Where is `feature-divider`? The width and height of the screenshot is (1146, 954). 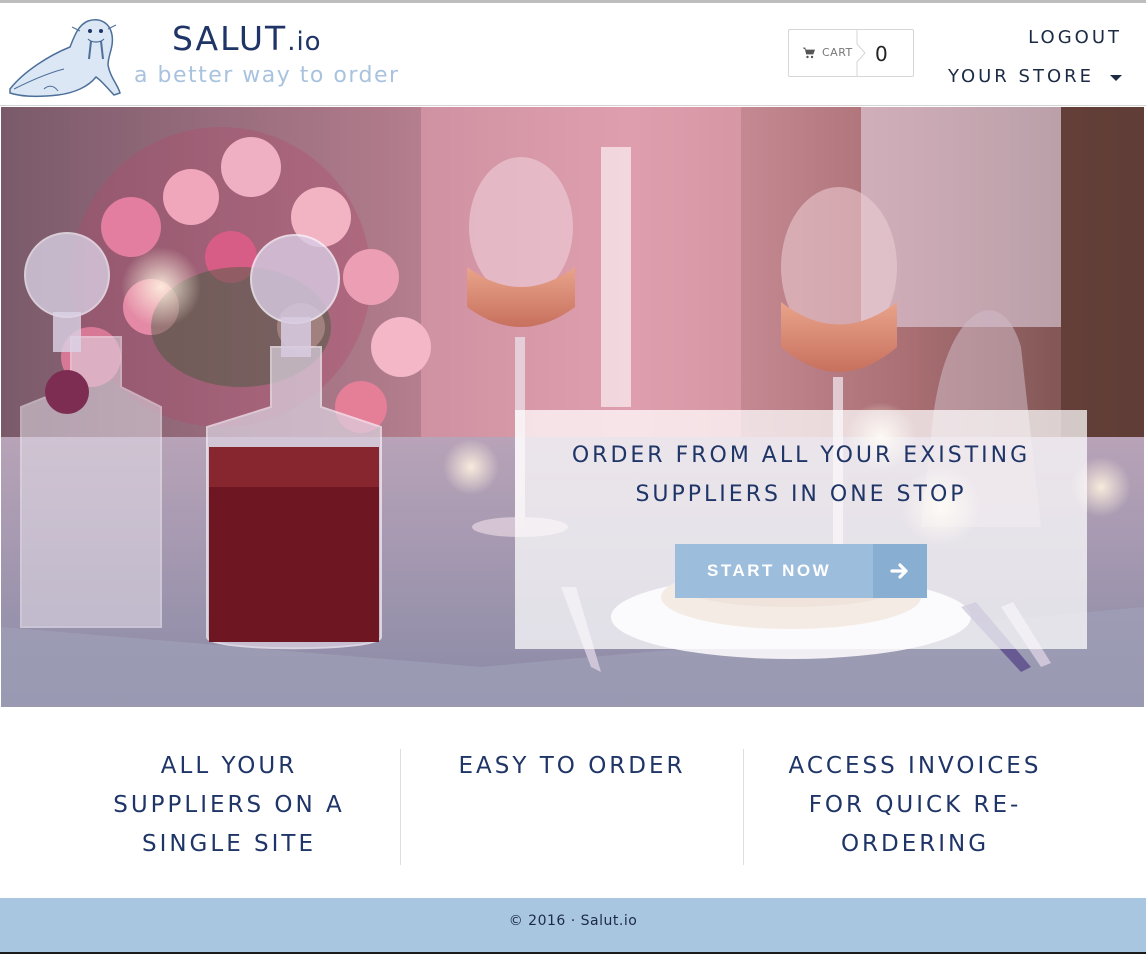 feature-divider is located at coordinates (400, 807).